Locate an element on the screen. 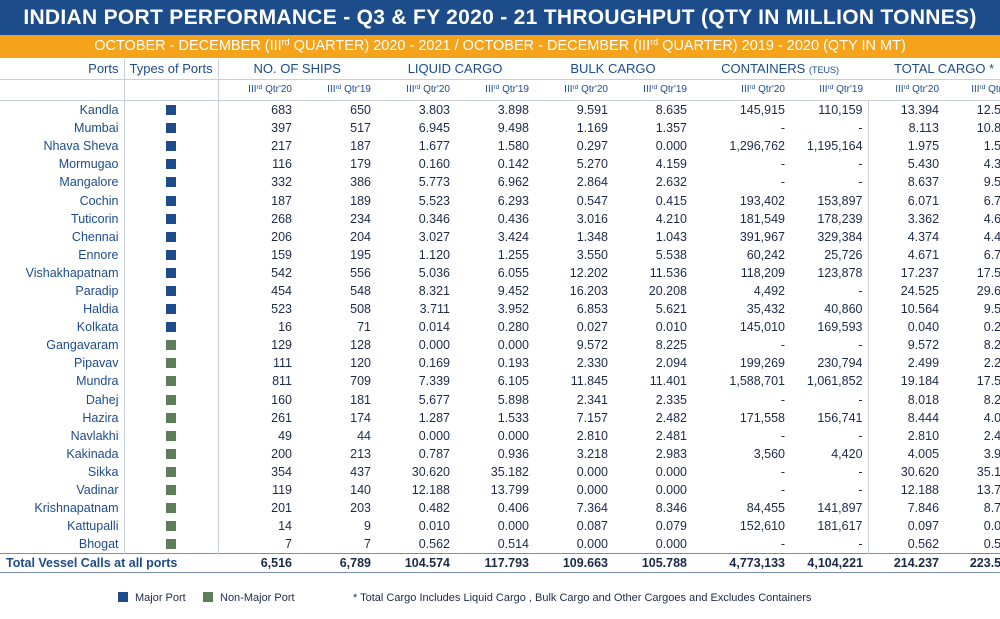 The width and height of the screenshot is (1000, 619). period-header-q20: IIIrd Qtr'20 is located at coordinates (415, 90).